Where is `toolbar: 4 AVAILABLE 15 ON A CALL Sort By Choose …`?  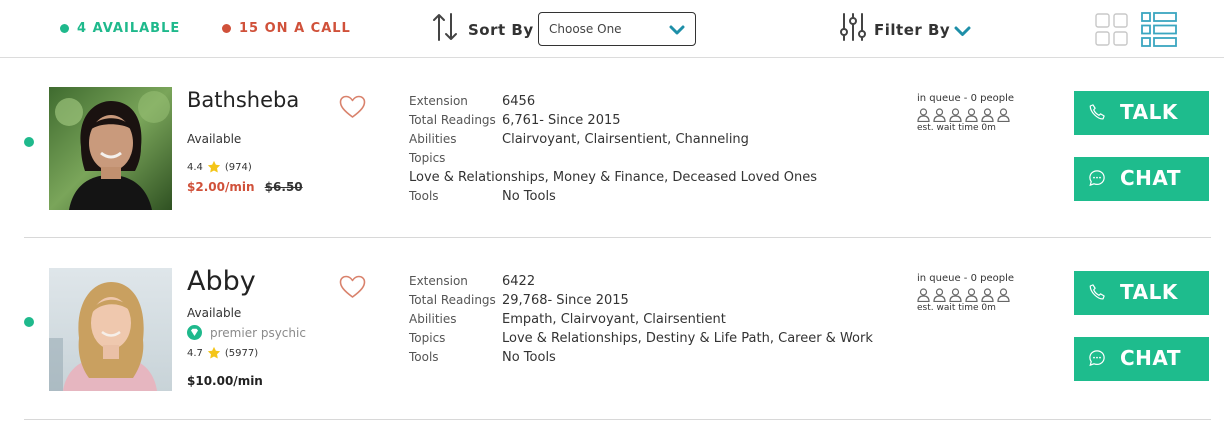 toolbar: 4 AVAILABLE 15 ON A CALL Sort By Choose … is located at coordinates (612, 29).